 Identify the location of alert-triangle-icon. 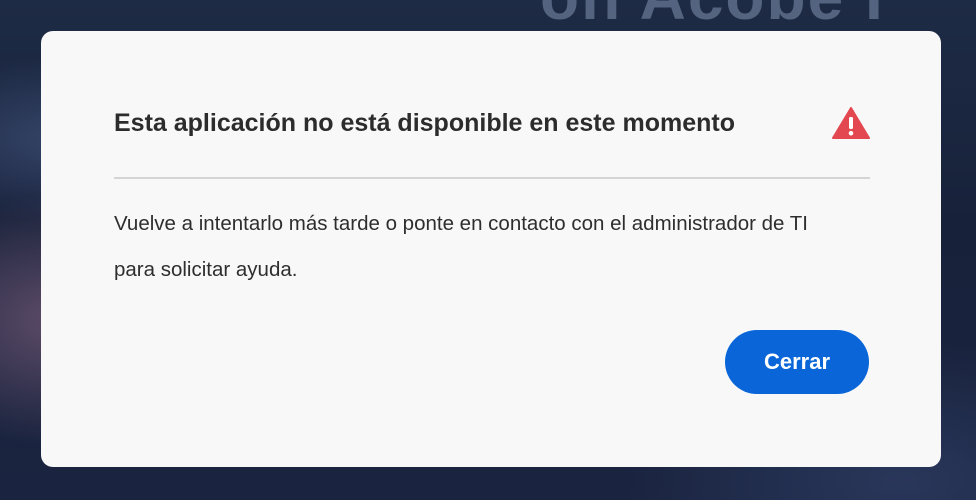
(851, 123).